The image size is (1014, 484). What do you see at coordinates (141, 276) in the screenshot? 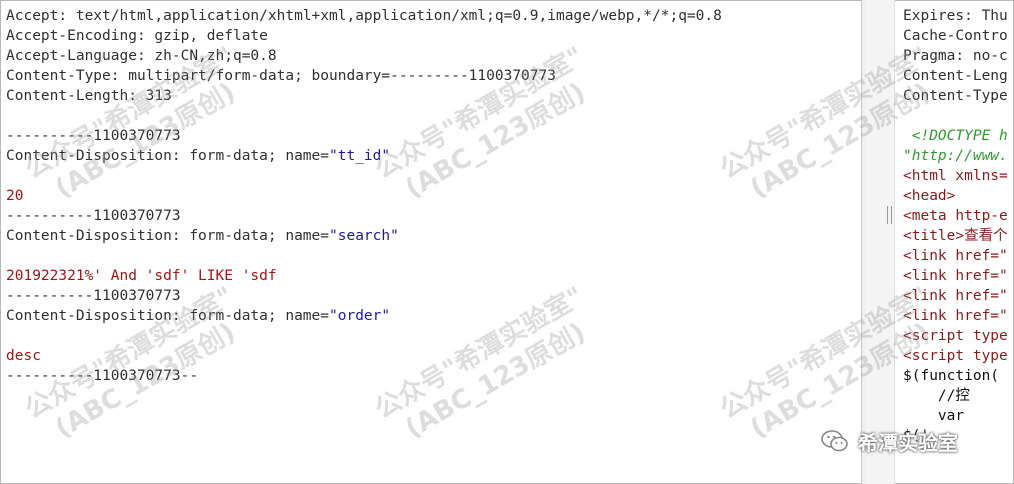
I see `value-search: 201922321%' And 'sdf' LIKE 'sdf` at bounding box center [141, 276].